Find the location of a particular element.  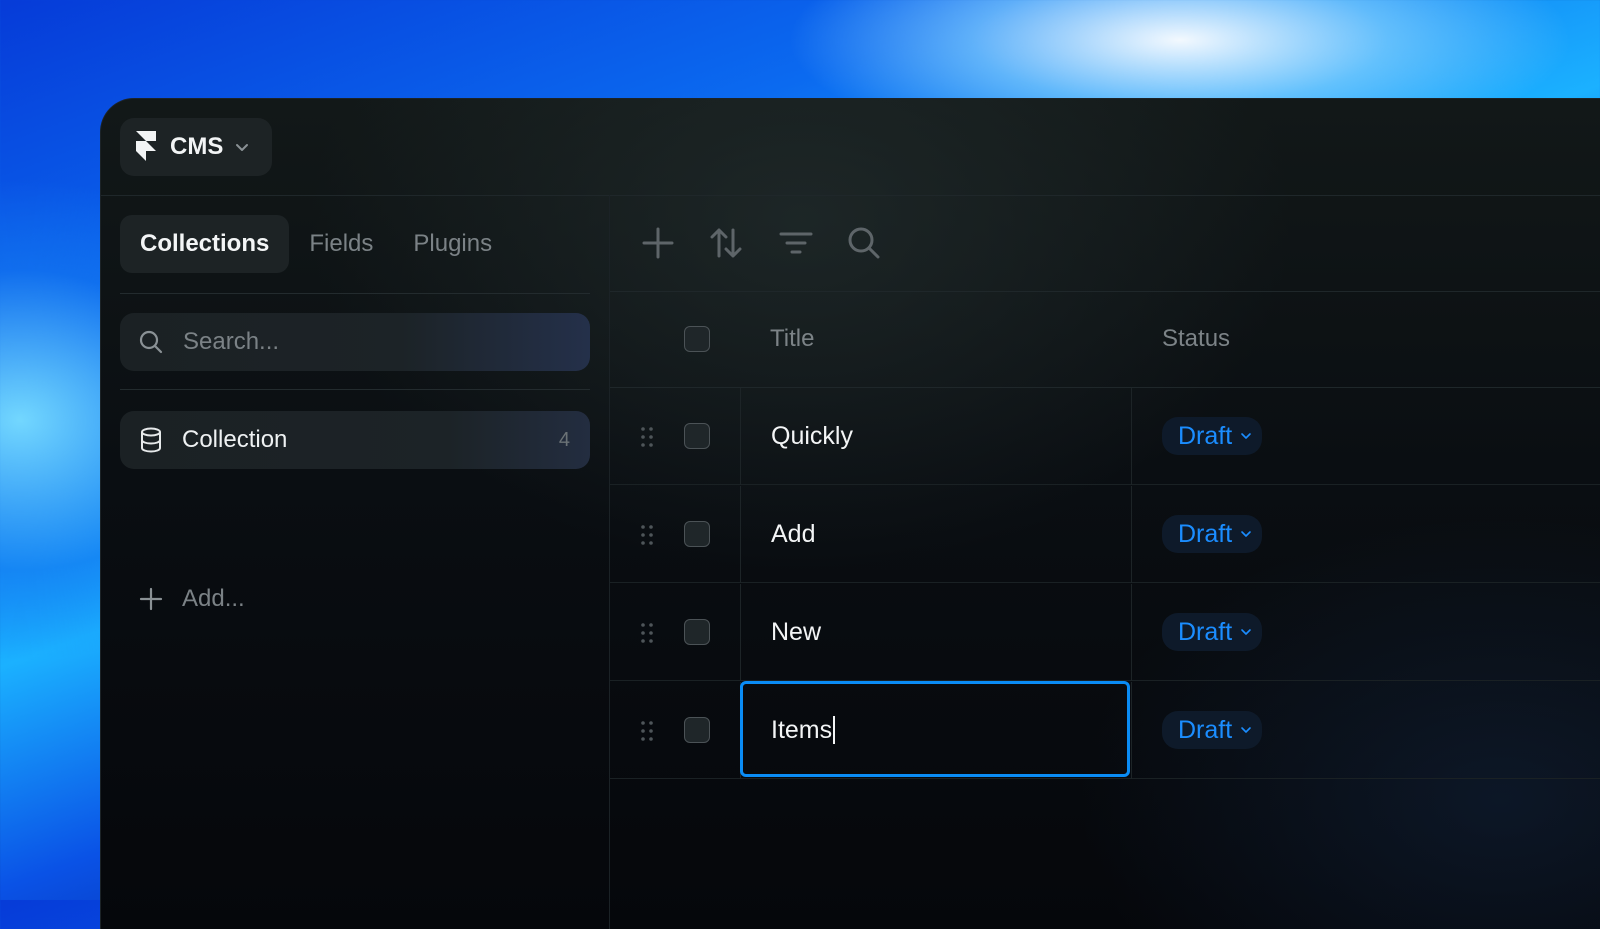

add-item-button is located at coordinates (658, 243).